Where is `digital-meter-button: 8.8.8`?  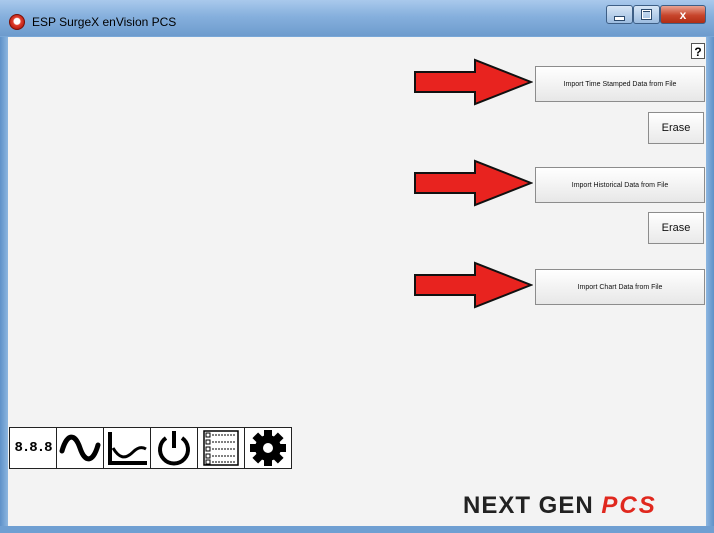
digital-meter-button: 8.8.8 is located at coordinates (33, 448).